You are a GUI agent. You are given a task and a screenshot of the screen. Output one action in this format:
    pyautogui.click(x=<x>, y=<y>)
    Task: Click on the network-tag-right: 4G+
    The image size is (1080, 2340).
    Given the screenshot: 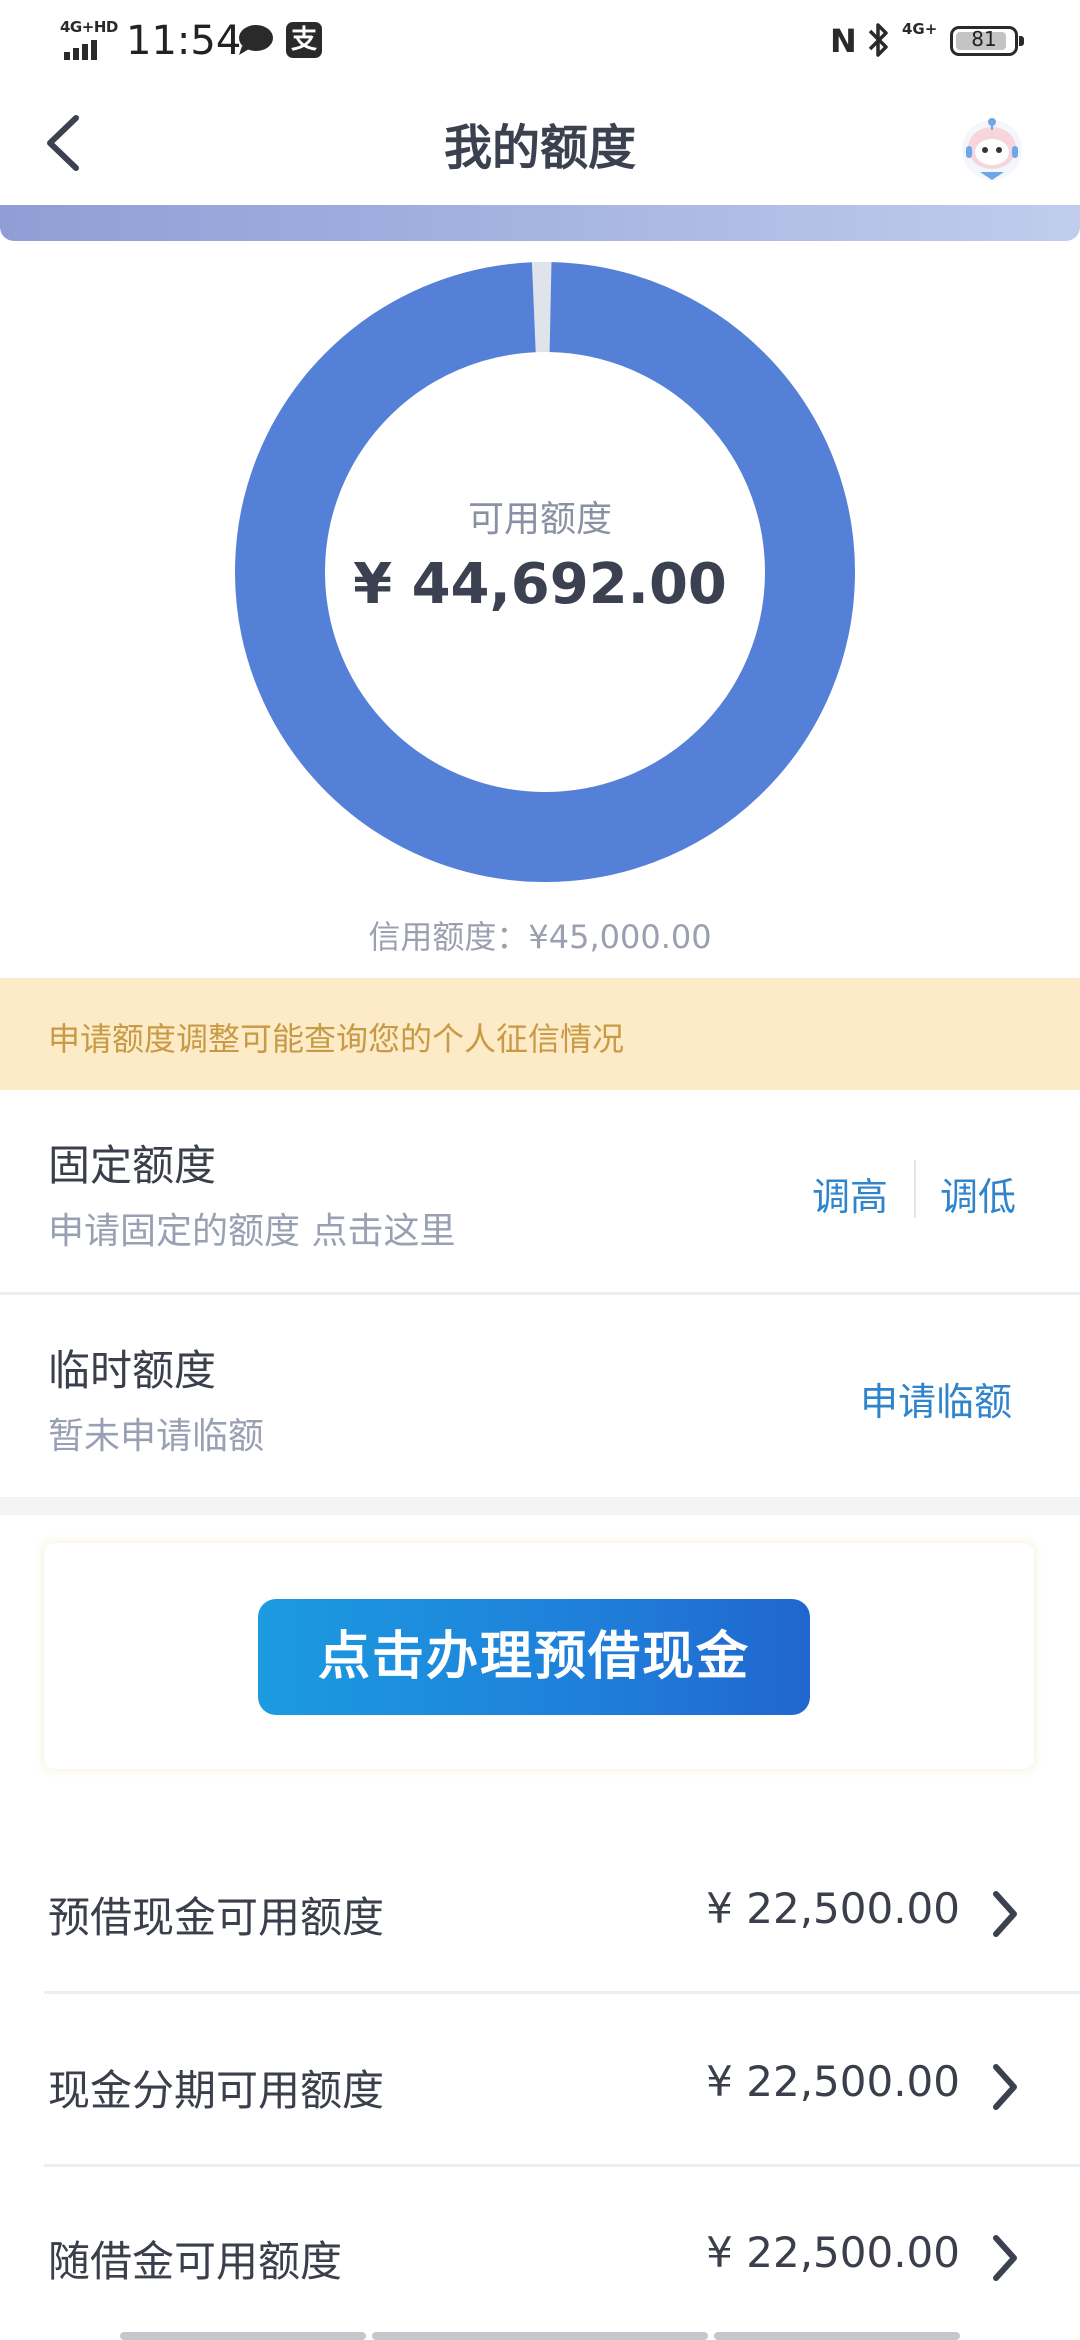 What is the action you would take?
    pyautogui.click(x=920, y=29)
    